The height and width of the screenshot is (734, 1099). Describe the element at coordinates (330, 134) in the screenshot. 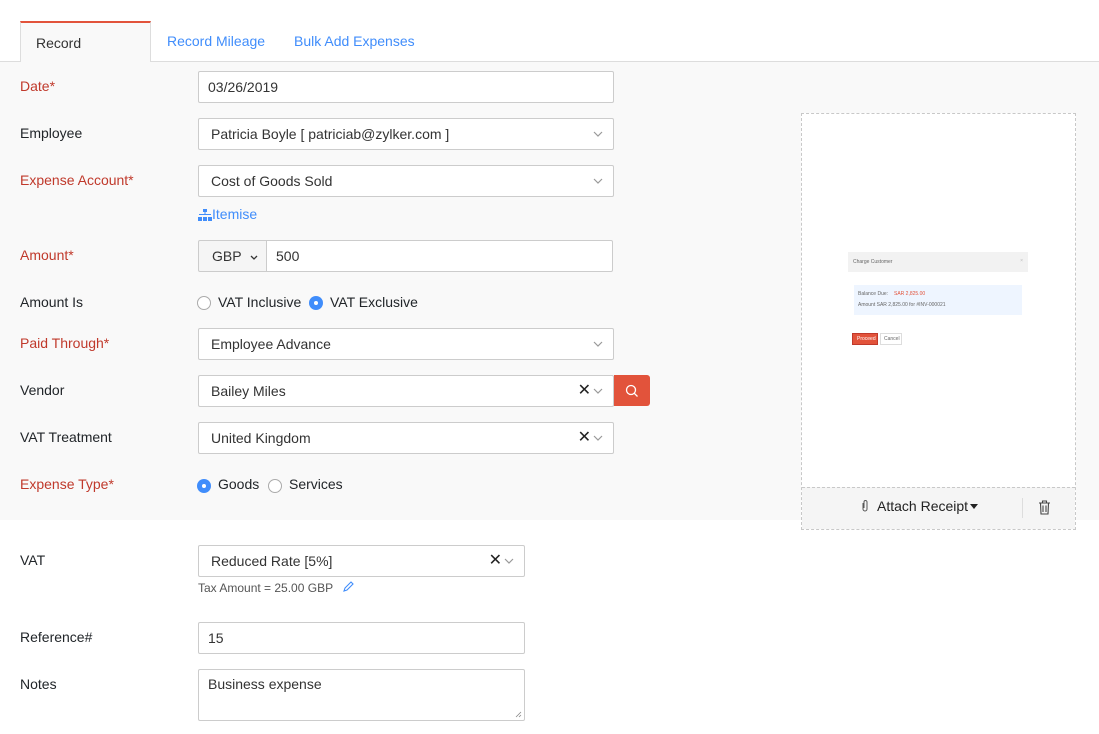

I see `employee-value: Patricia Boyle [ patriciab@zylker.com ]` at that location.